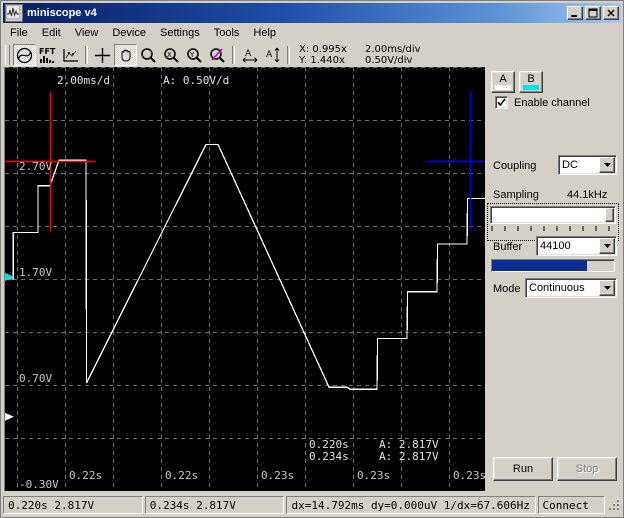  I want to click on svg-text: -0.30V, so click(39, 484).